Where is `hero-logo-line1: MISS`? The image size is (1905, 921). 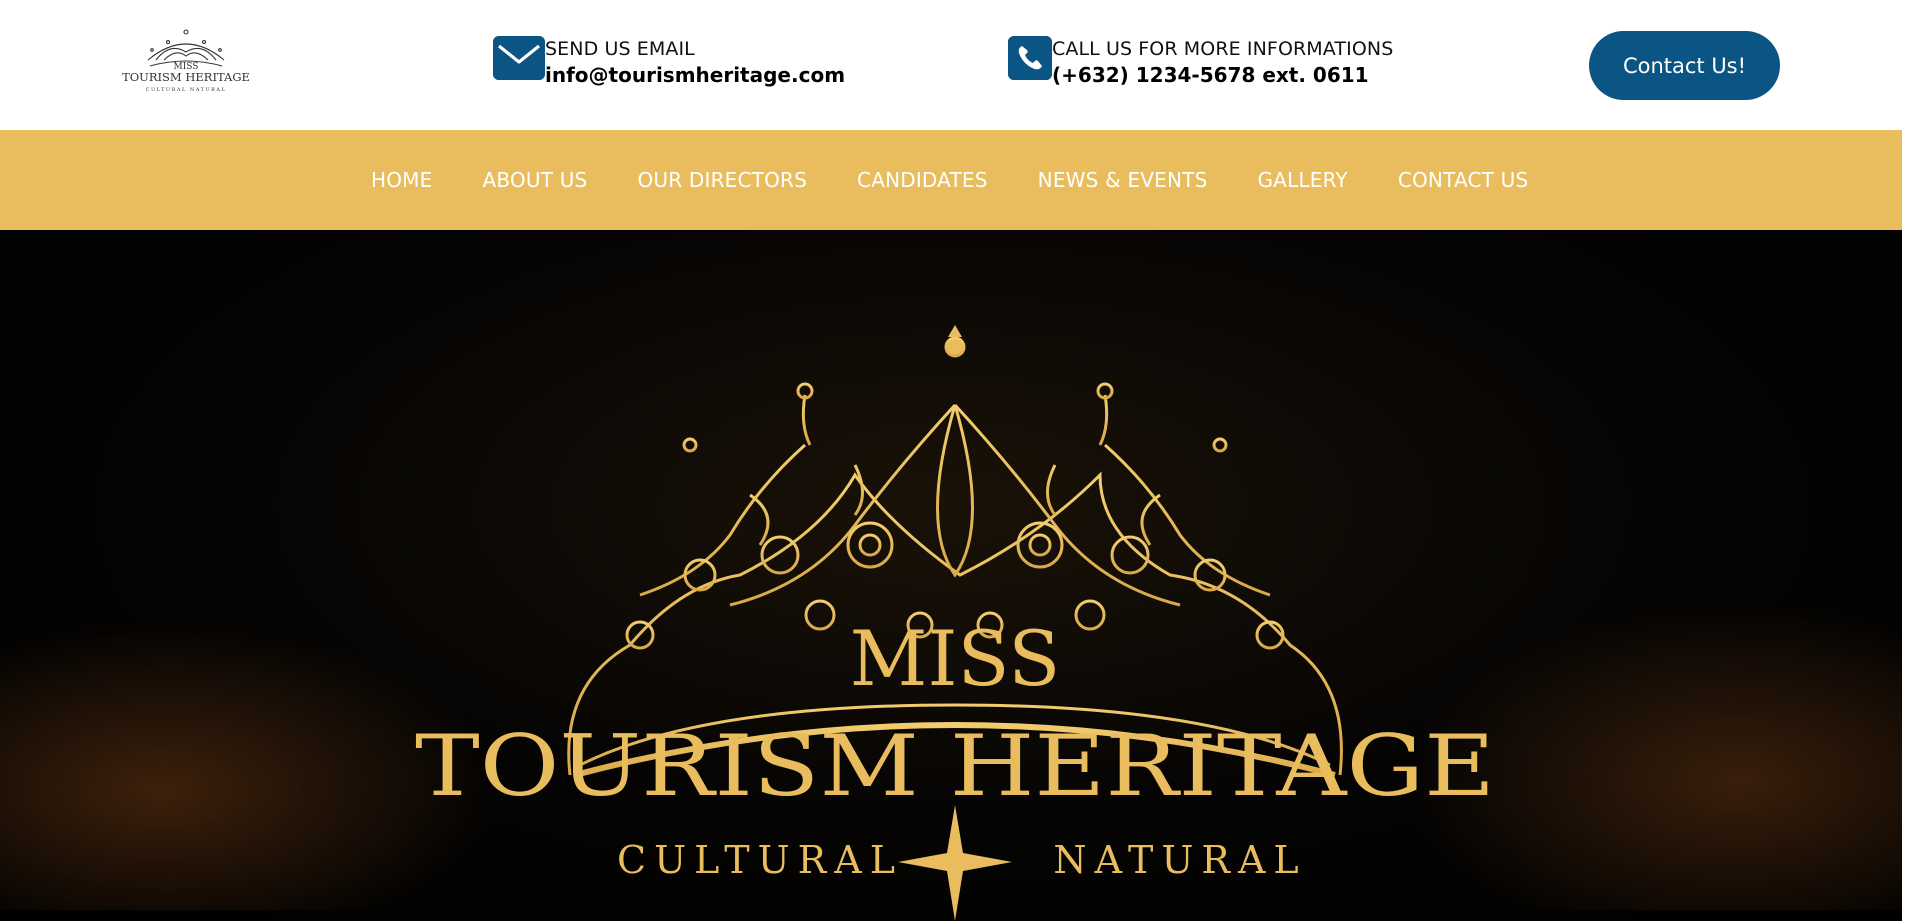 hero-logo-line1: MISS is located at coordinates (955, 658).